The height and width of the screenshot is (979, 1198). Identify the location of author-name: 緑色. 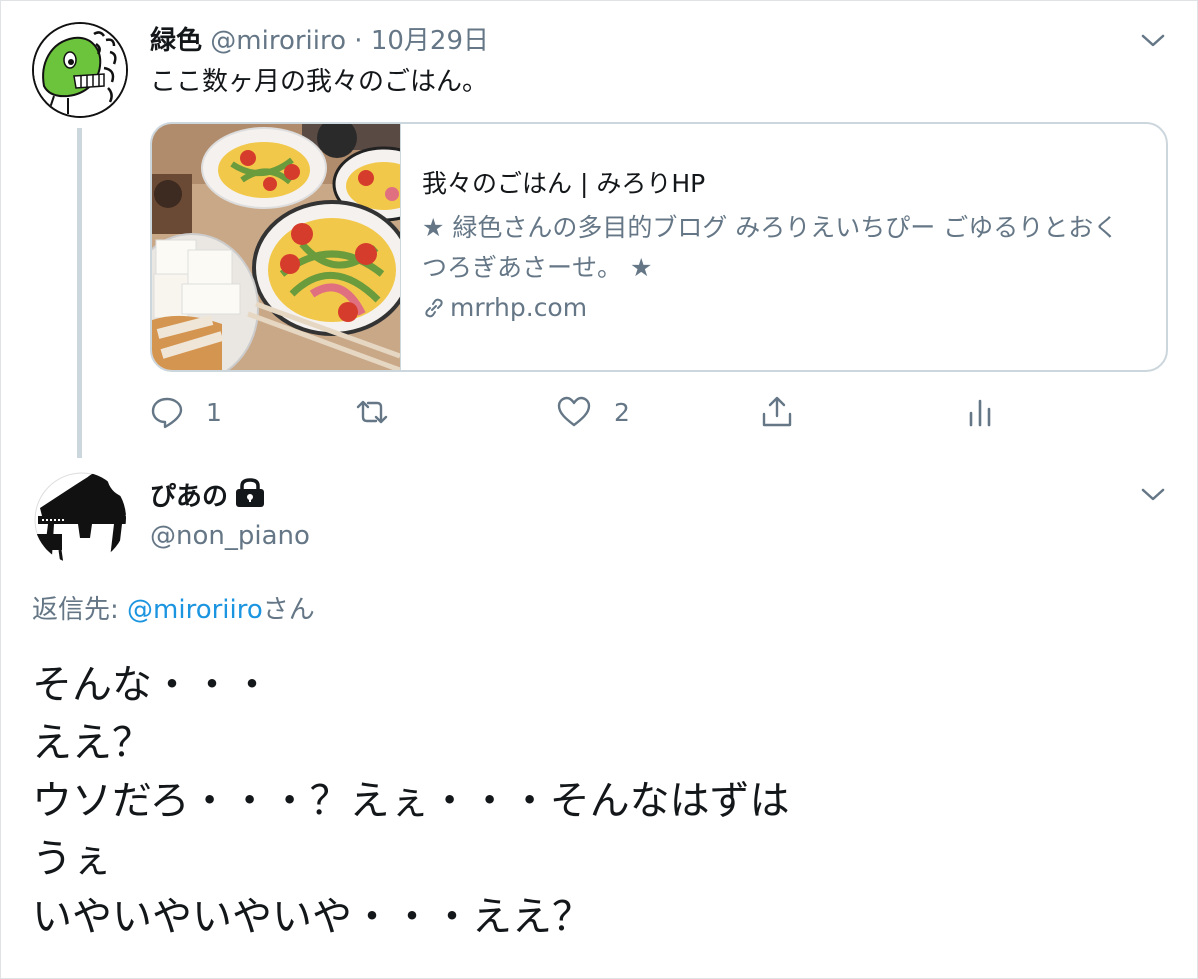
(176, 41).